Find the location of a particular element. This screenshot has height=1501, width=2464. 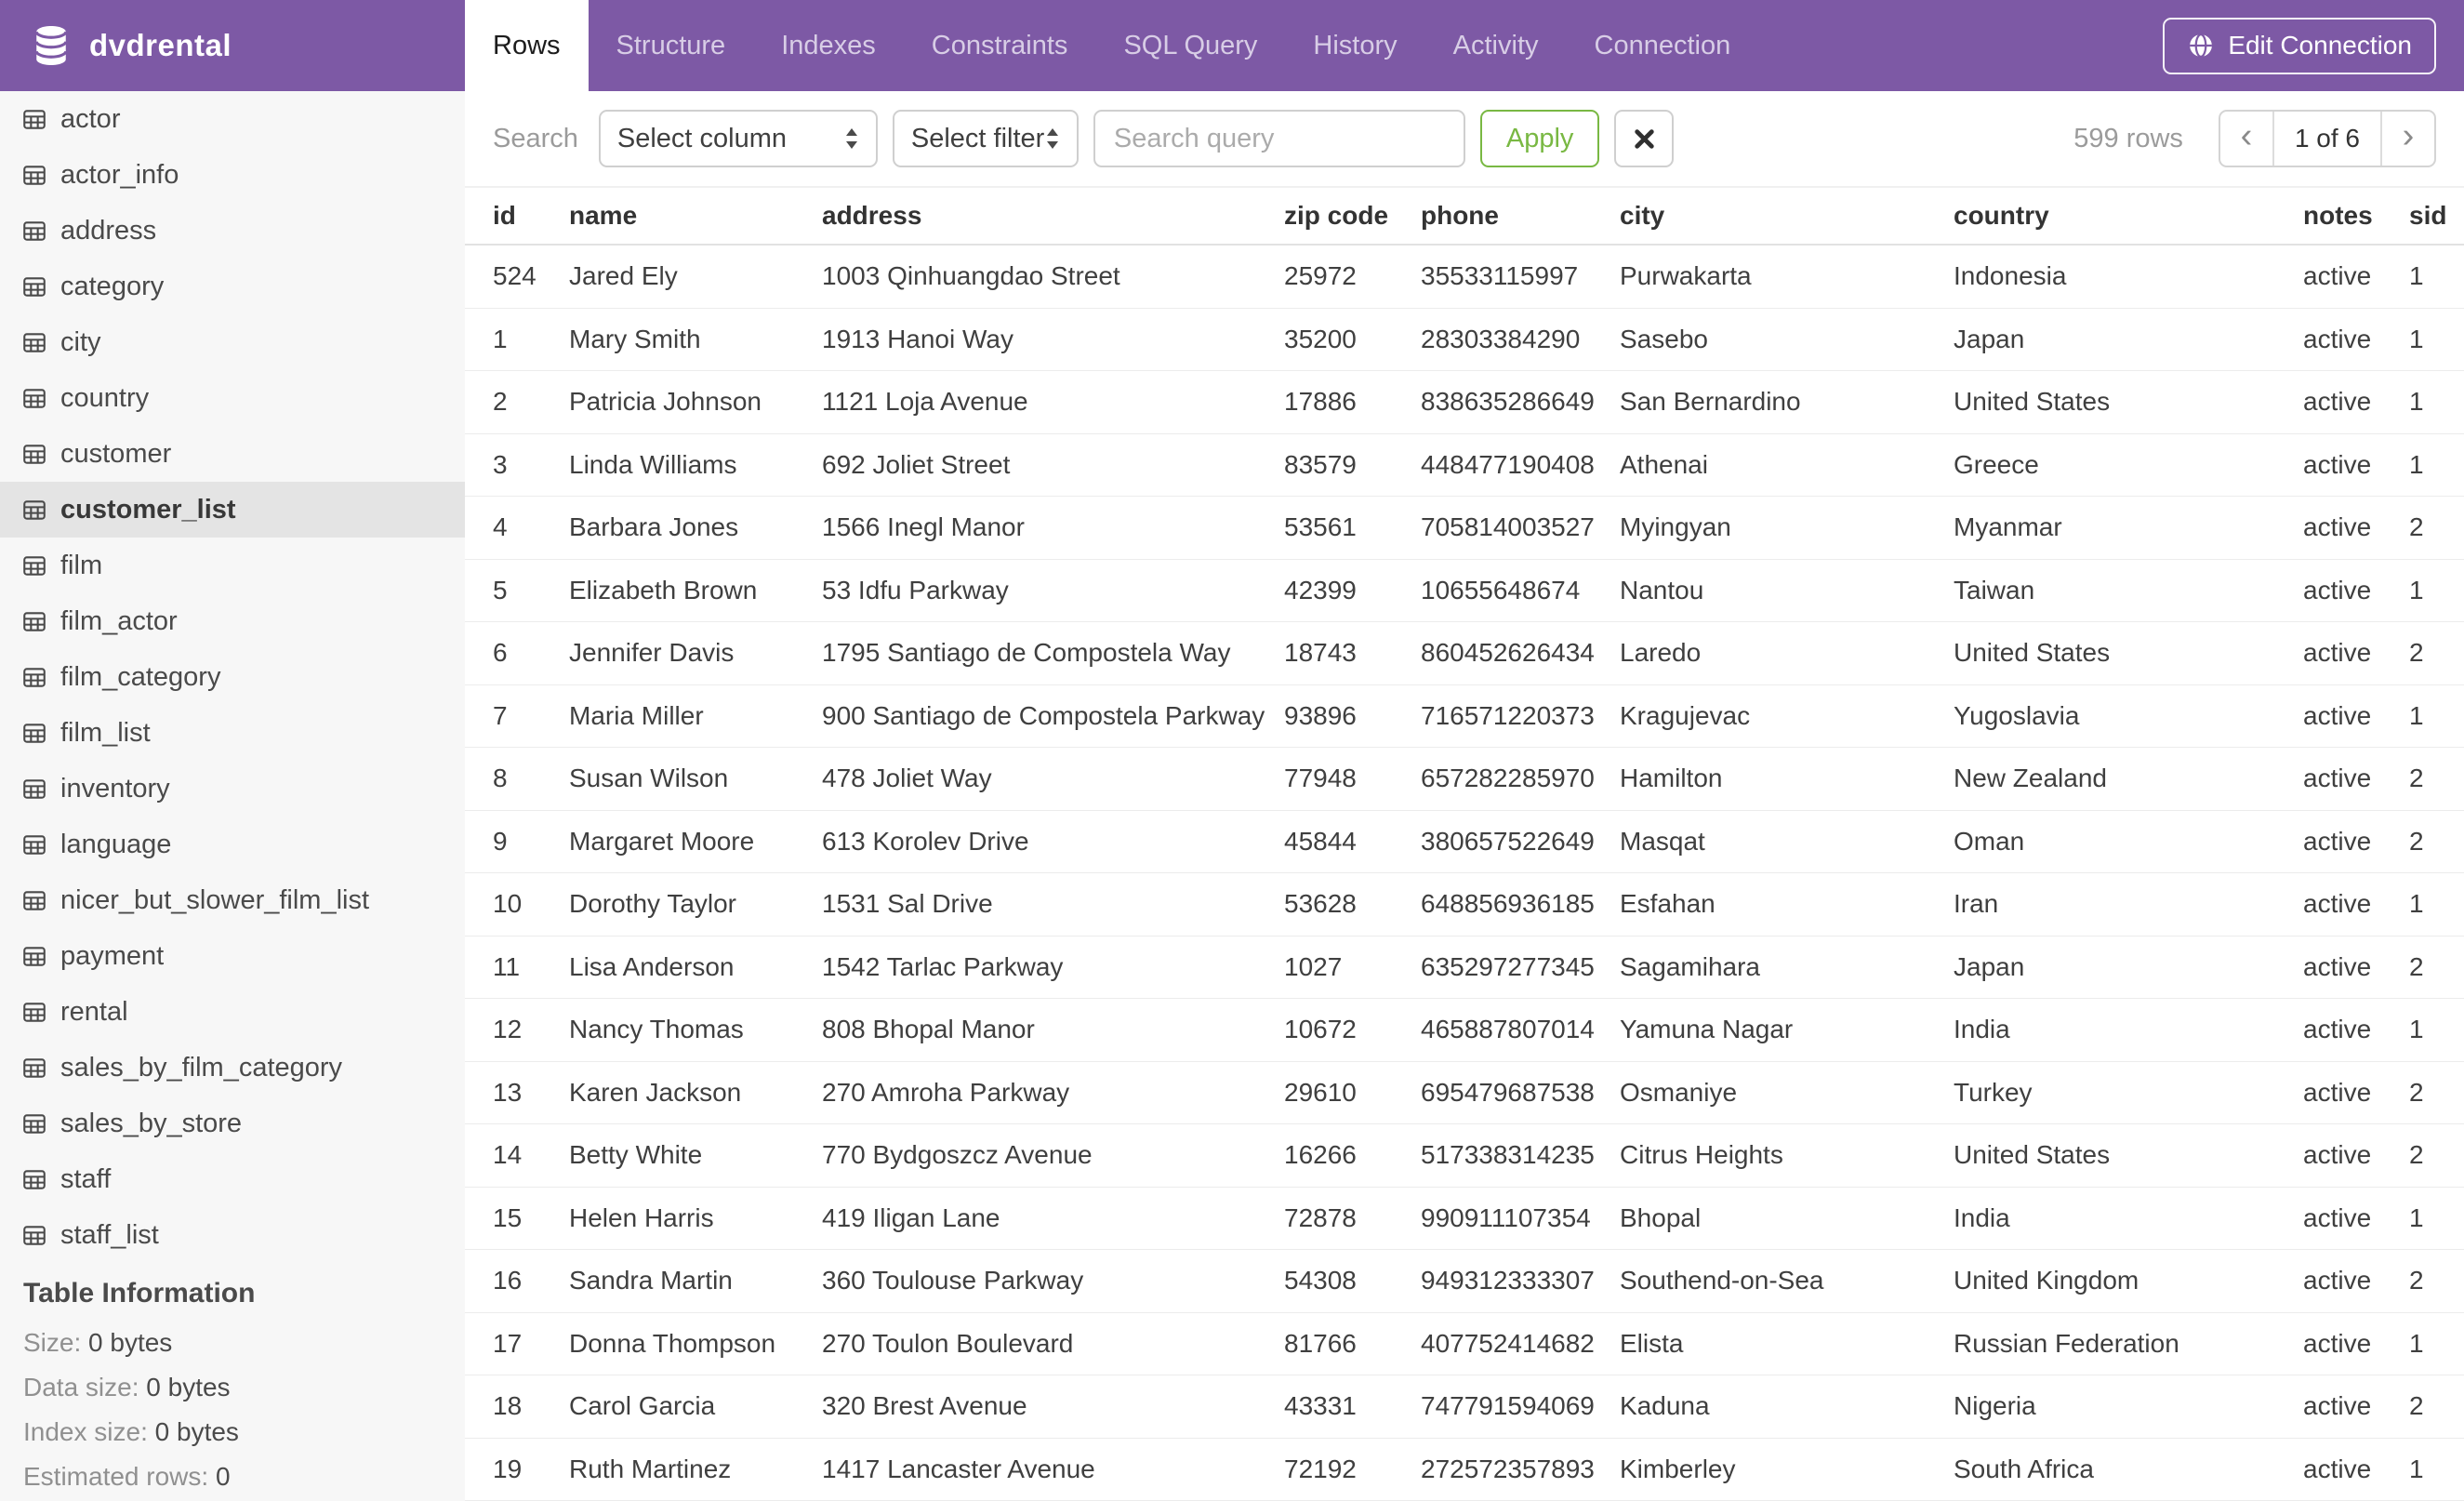

sidebar-item-film_list: film_list is located at coordinates (232, 733).